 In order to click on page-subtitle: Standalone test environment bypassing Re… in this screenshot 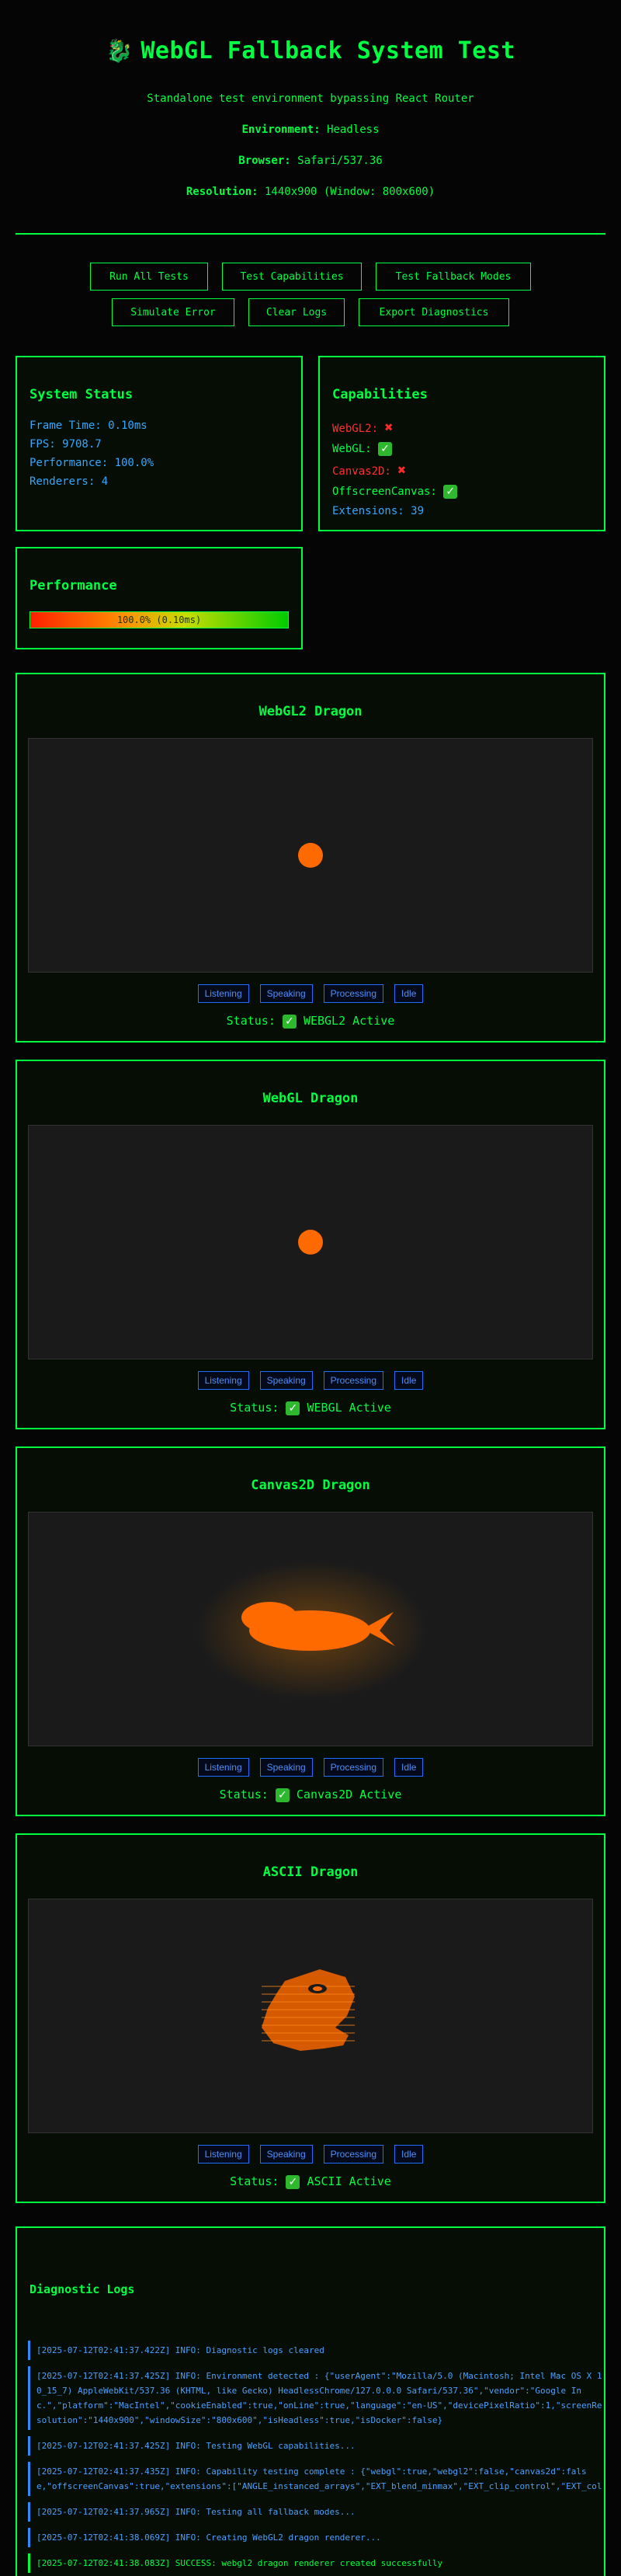, I will do `click(310, 98)`.